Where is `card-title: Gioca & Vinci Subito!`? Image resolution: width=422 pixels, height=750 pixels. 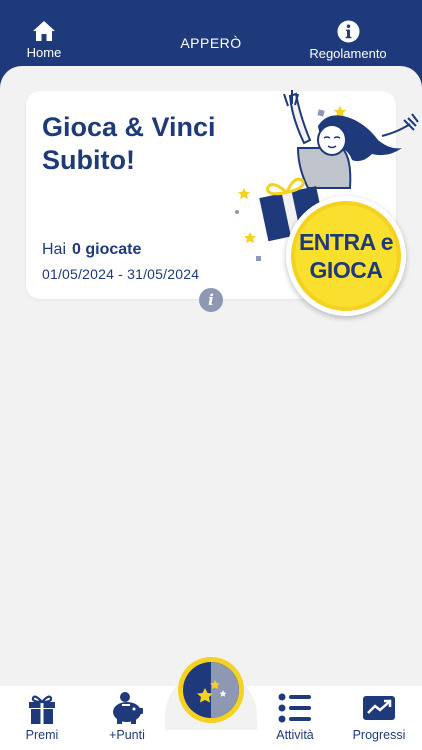
card-title: Gioca & Vinci Subito! is located at coordinates (142, 144).